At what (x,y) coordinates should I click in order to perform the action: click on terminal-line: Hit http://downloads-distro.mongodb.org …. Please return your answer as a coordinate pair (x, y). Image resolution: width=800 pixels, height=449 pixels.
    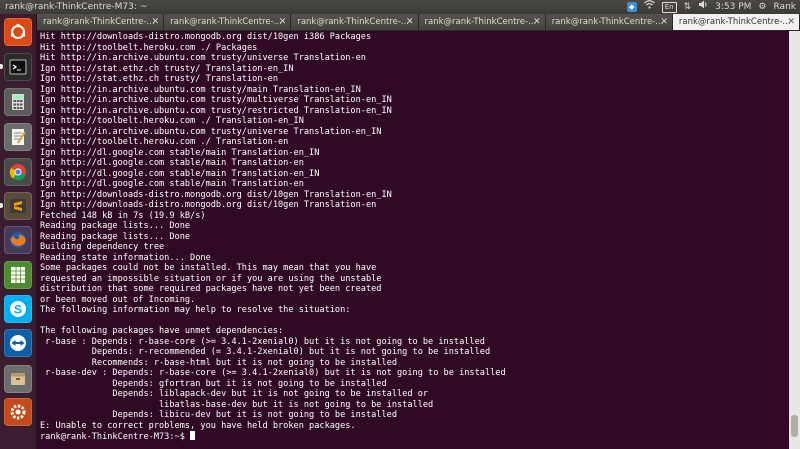
    Looking at the image, I should click on (206, 37).